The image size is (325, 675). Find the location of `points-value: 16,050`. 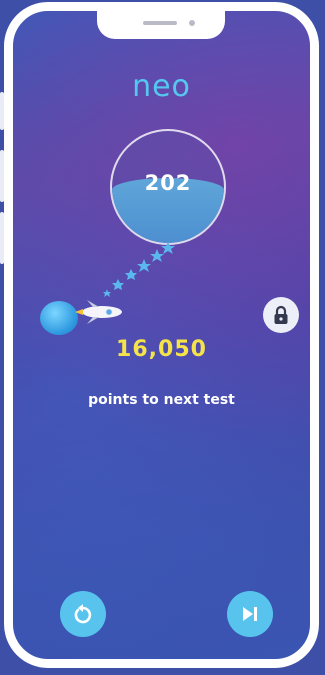

points-value: 16,050 is located at coordinates (161, 349).